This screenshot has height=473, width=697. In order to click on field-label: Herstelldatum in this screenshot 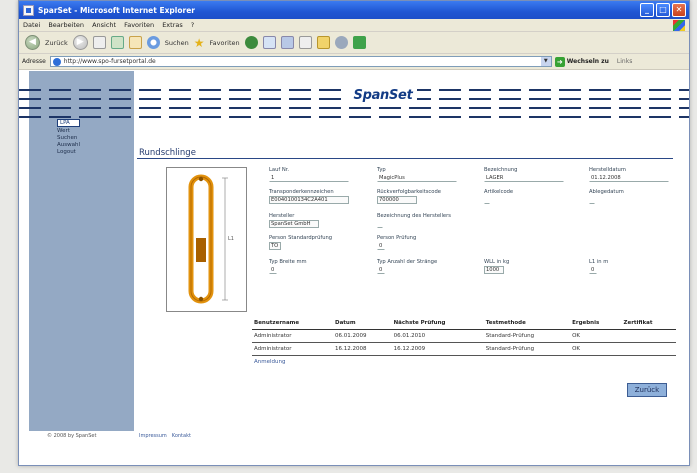, I will do `click(607, 170)`.